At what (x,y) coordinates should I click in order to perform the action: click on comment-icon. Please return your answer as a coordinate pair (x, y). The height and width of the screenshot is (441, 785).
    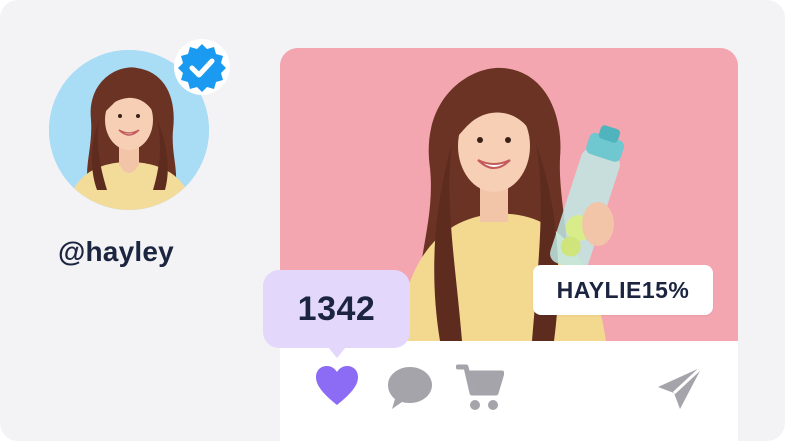
    Looking at the image, I should click on (410, 387).